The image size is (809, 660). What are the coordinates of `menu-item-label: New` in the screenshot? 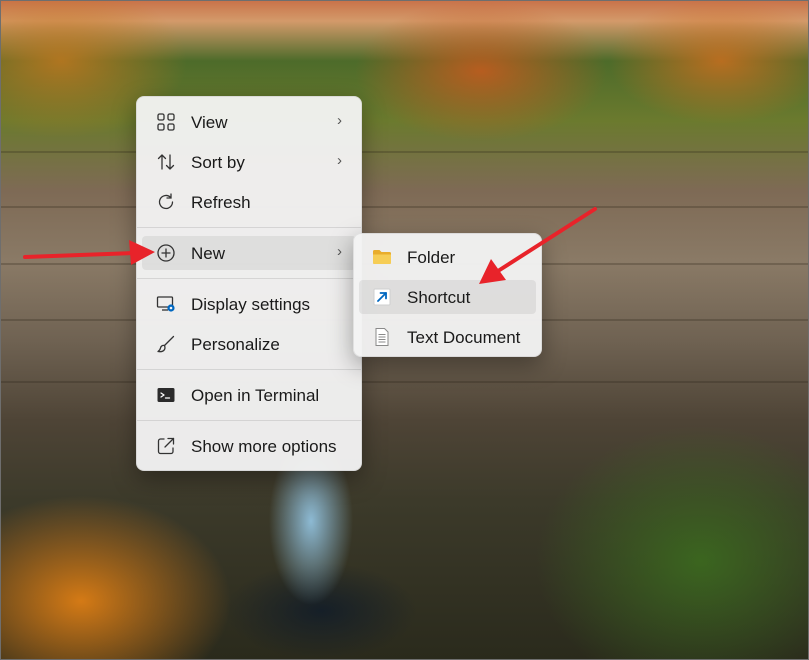 It's located at (208, 253).